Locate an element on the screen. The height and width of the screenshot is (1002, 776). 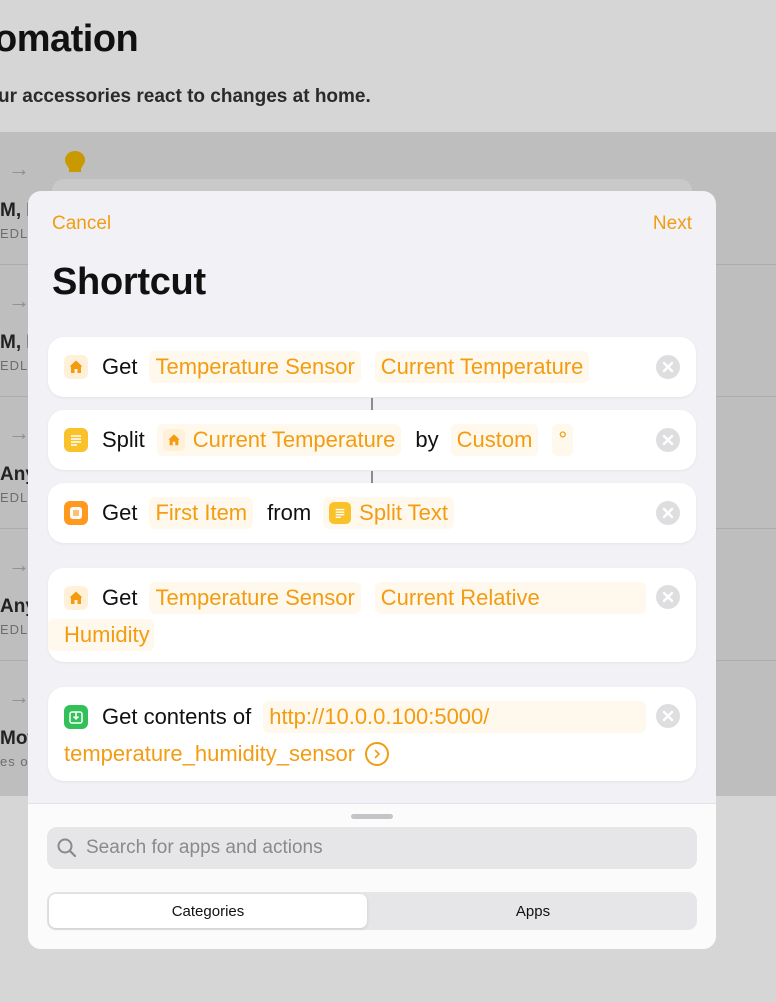
action-verb: Get contents of is located at coordinates (177, 716).